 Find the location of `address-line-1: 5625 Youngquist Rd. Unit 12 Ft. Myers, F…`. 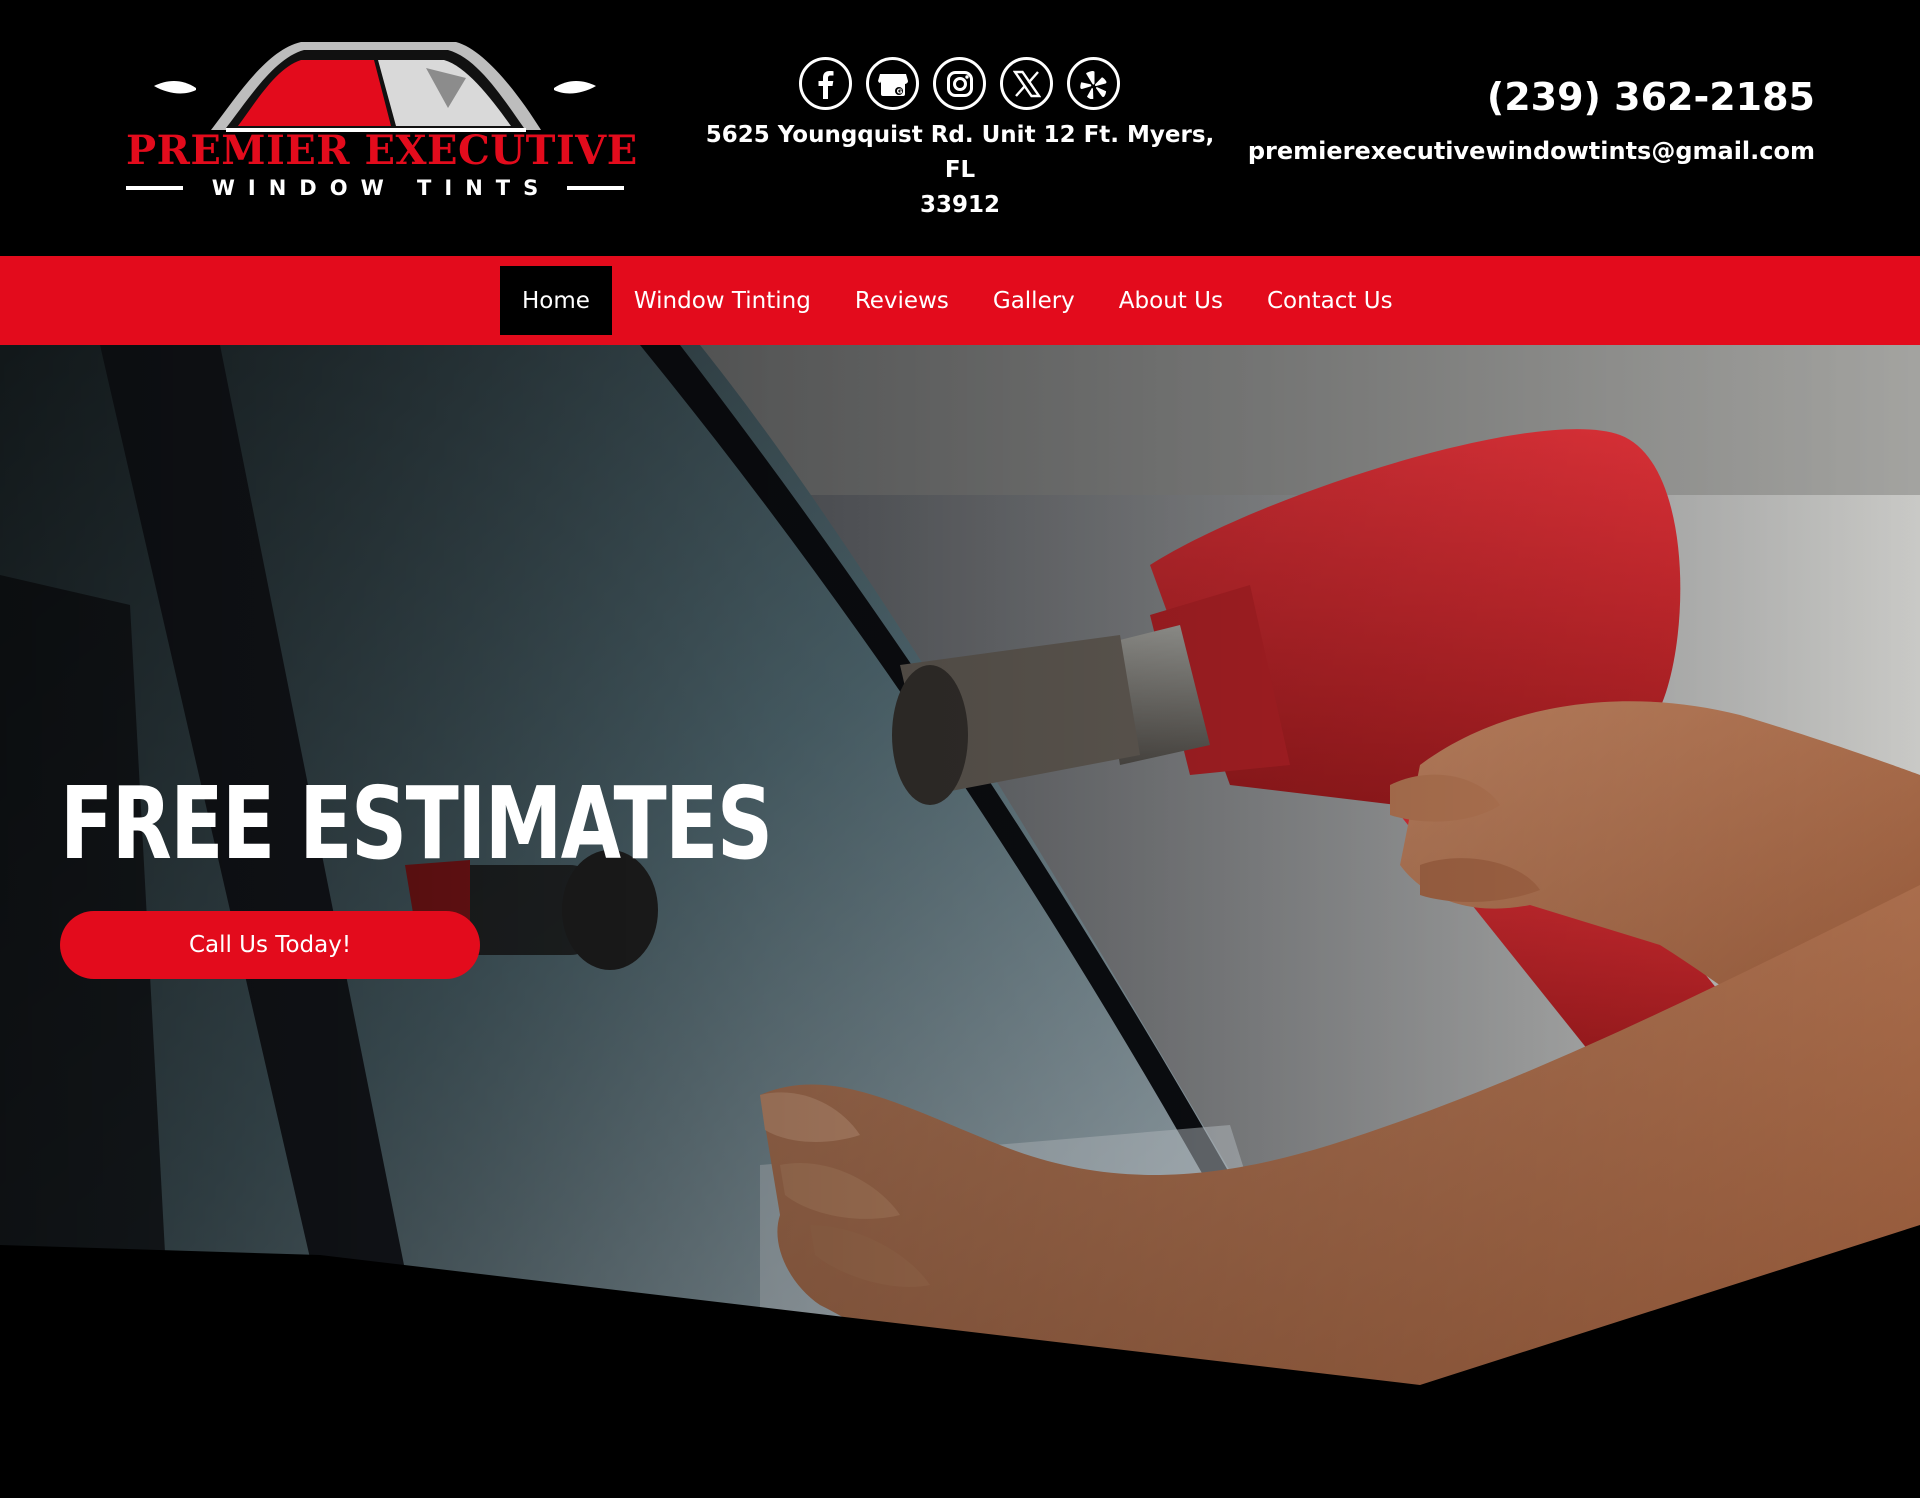

address-line-1: 5625 Youngquist Rd. Unit 12 Ft. Myers, F… is located at coordinates (960, 152).